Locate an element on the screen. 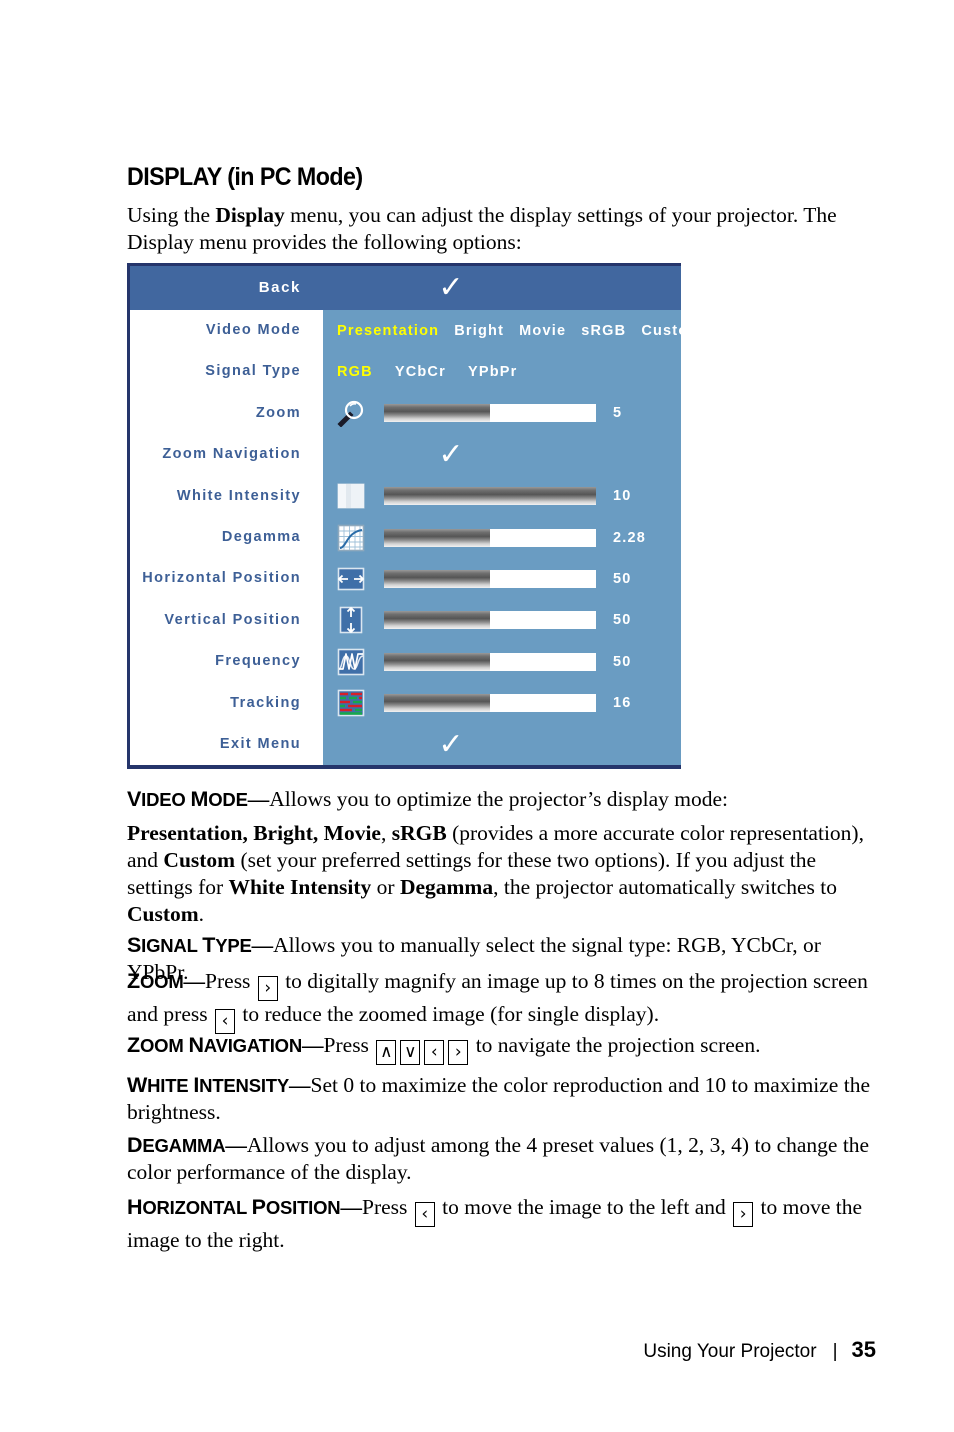 This screenshot has width=954, height=1432. tracking-value: 16 is located at coordinates (622, 703).